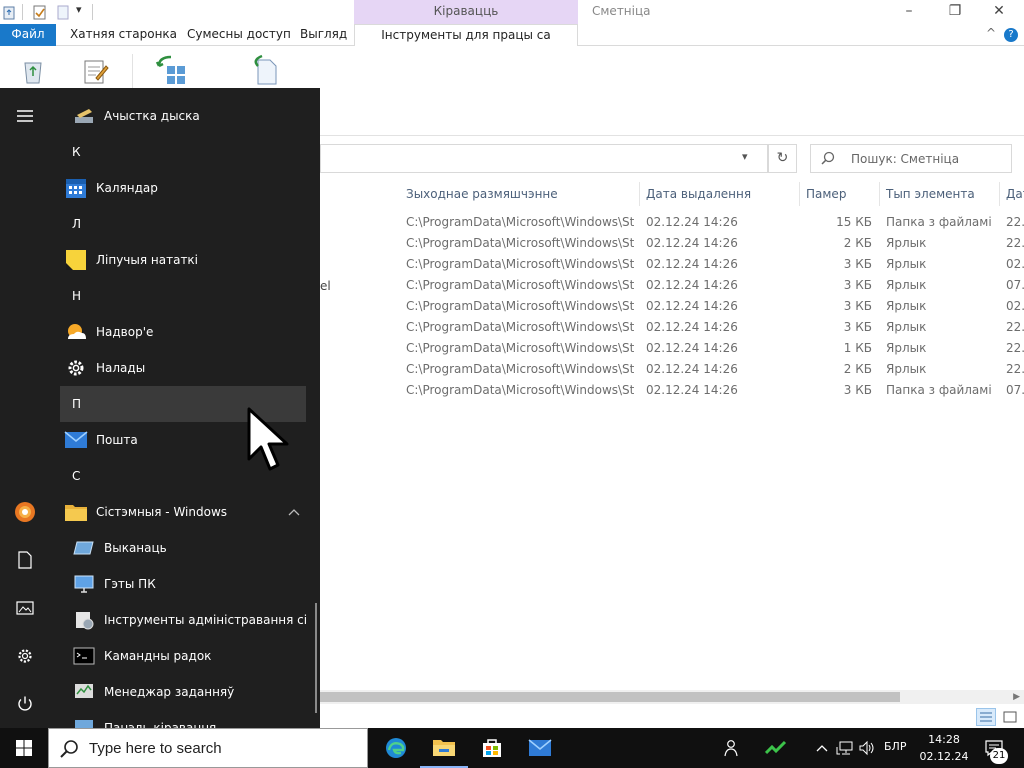 This screenshot has width=1024, height=768. What do you see at coordinates (323, 35) in the screenshot?
I see `tab-view: Выгляд` at bounding box center [323, 35].